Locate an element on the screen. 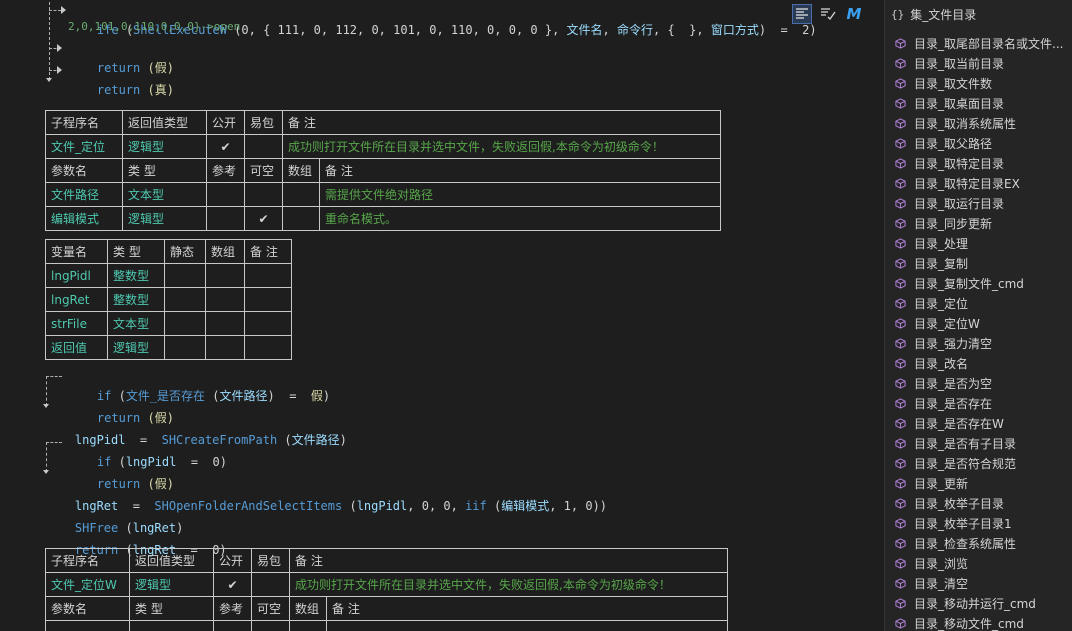  symbol-list-item: 目录_是否存在W is located at coordinates (983, 423).